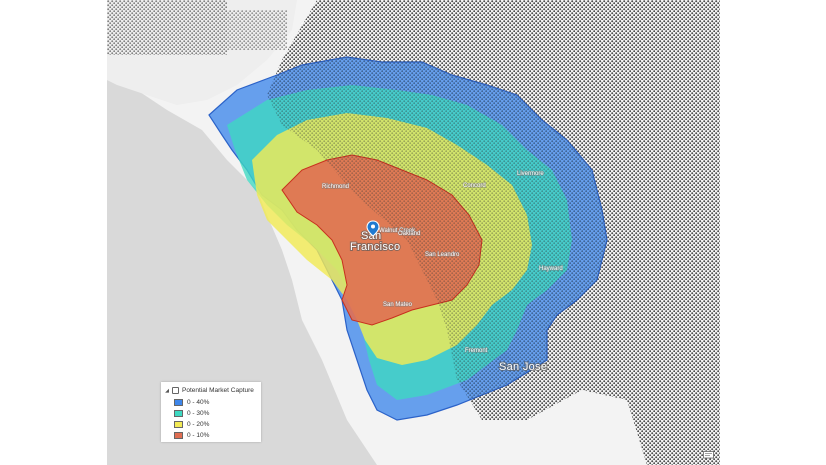 The image size is (826, 465). Describe the element at coordinates (442, 255) in the screenshot. I see `label-san-leandro: San Leandro` at that location.